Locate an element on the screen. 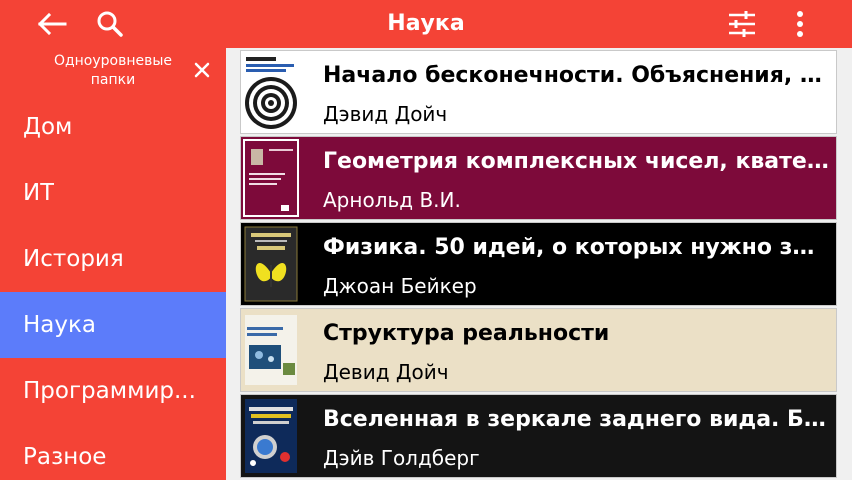 The width and height of the screenshot is (852, 480). sidebar-item-label: Дом is located at coordinates (48, 127).